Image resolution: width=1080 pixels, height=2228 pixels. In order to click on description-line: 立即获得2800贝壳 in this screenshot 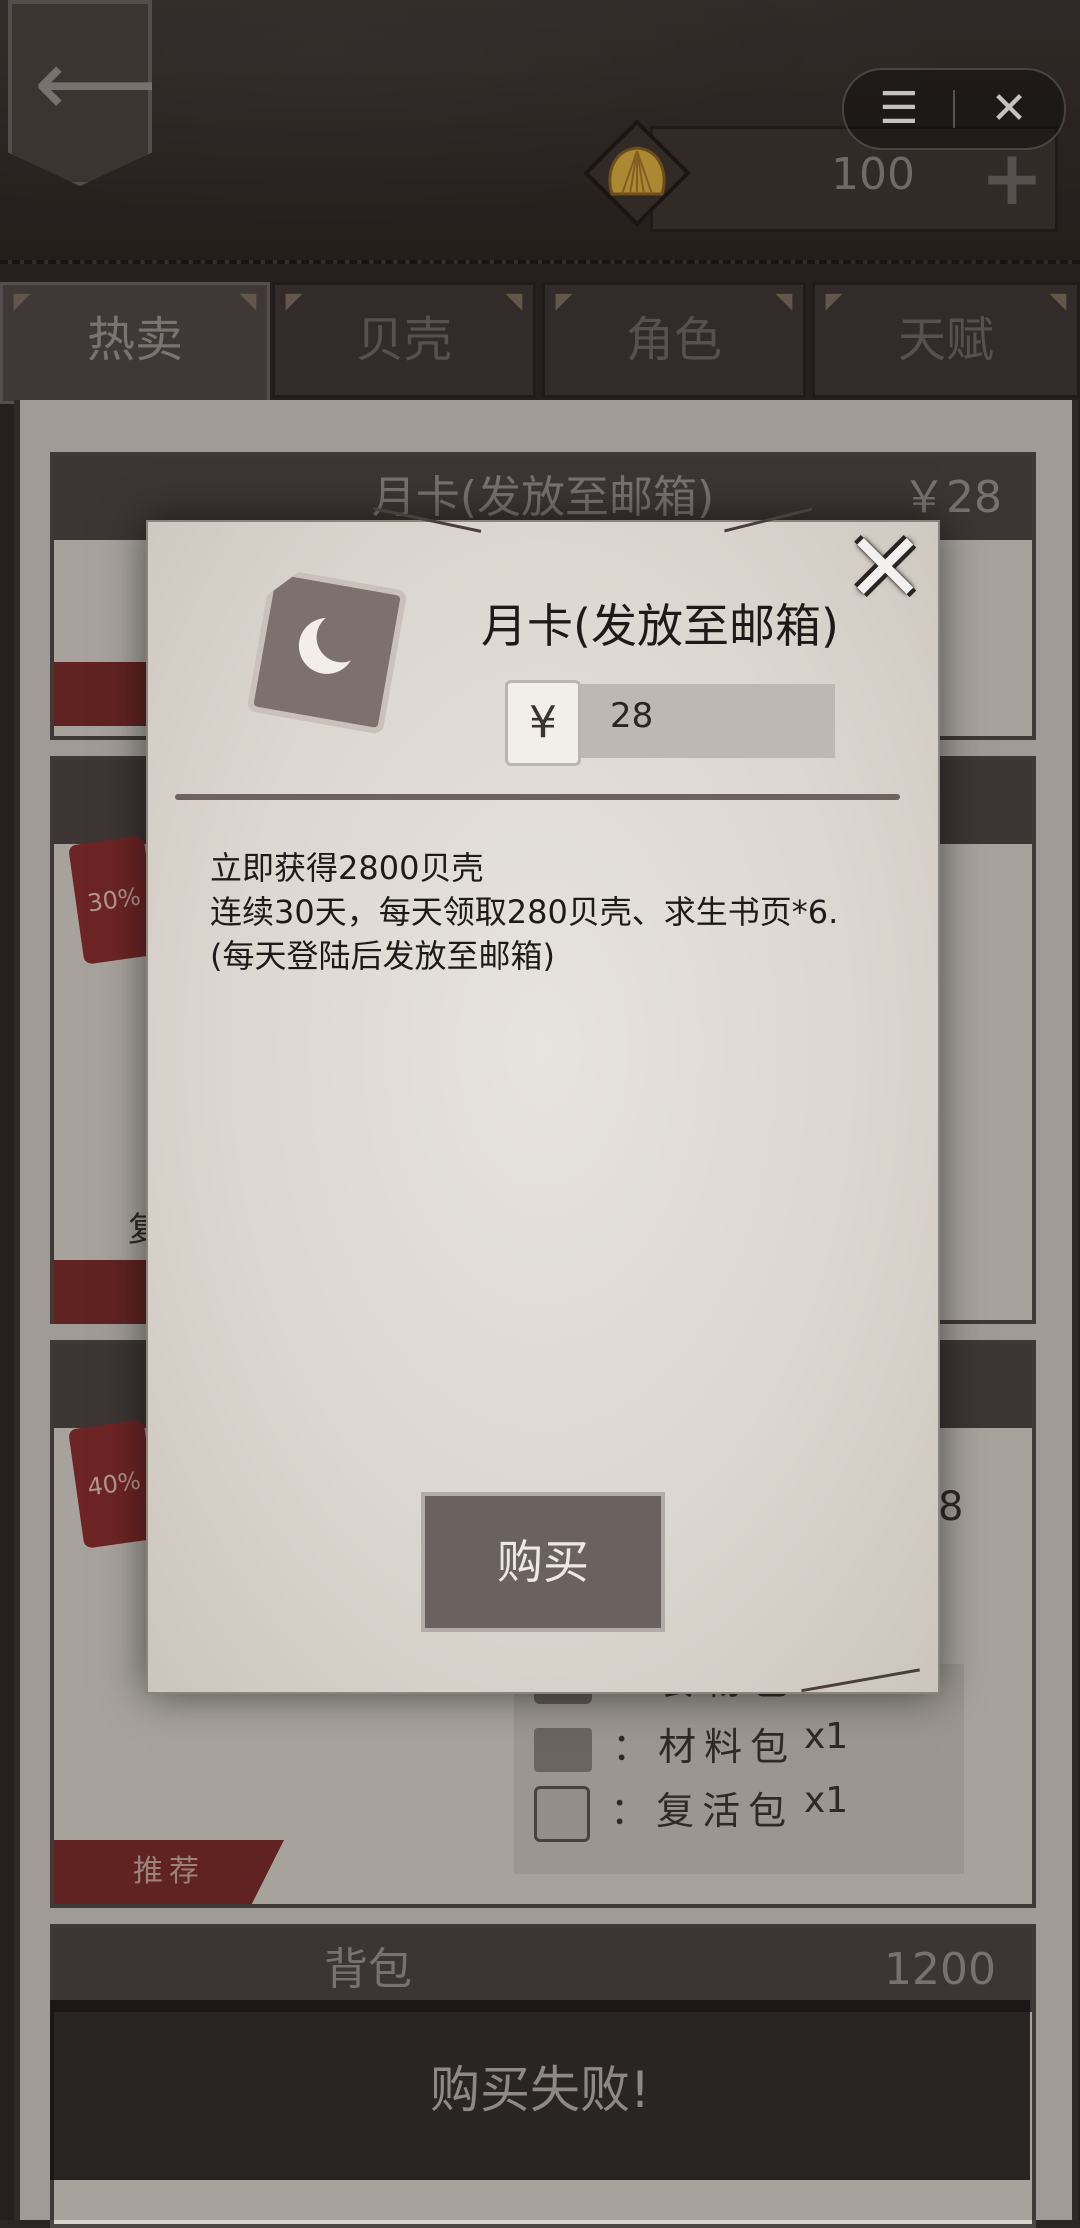, I will do `click(347, 868)`.